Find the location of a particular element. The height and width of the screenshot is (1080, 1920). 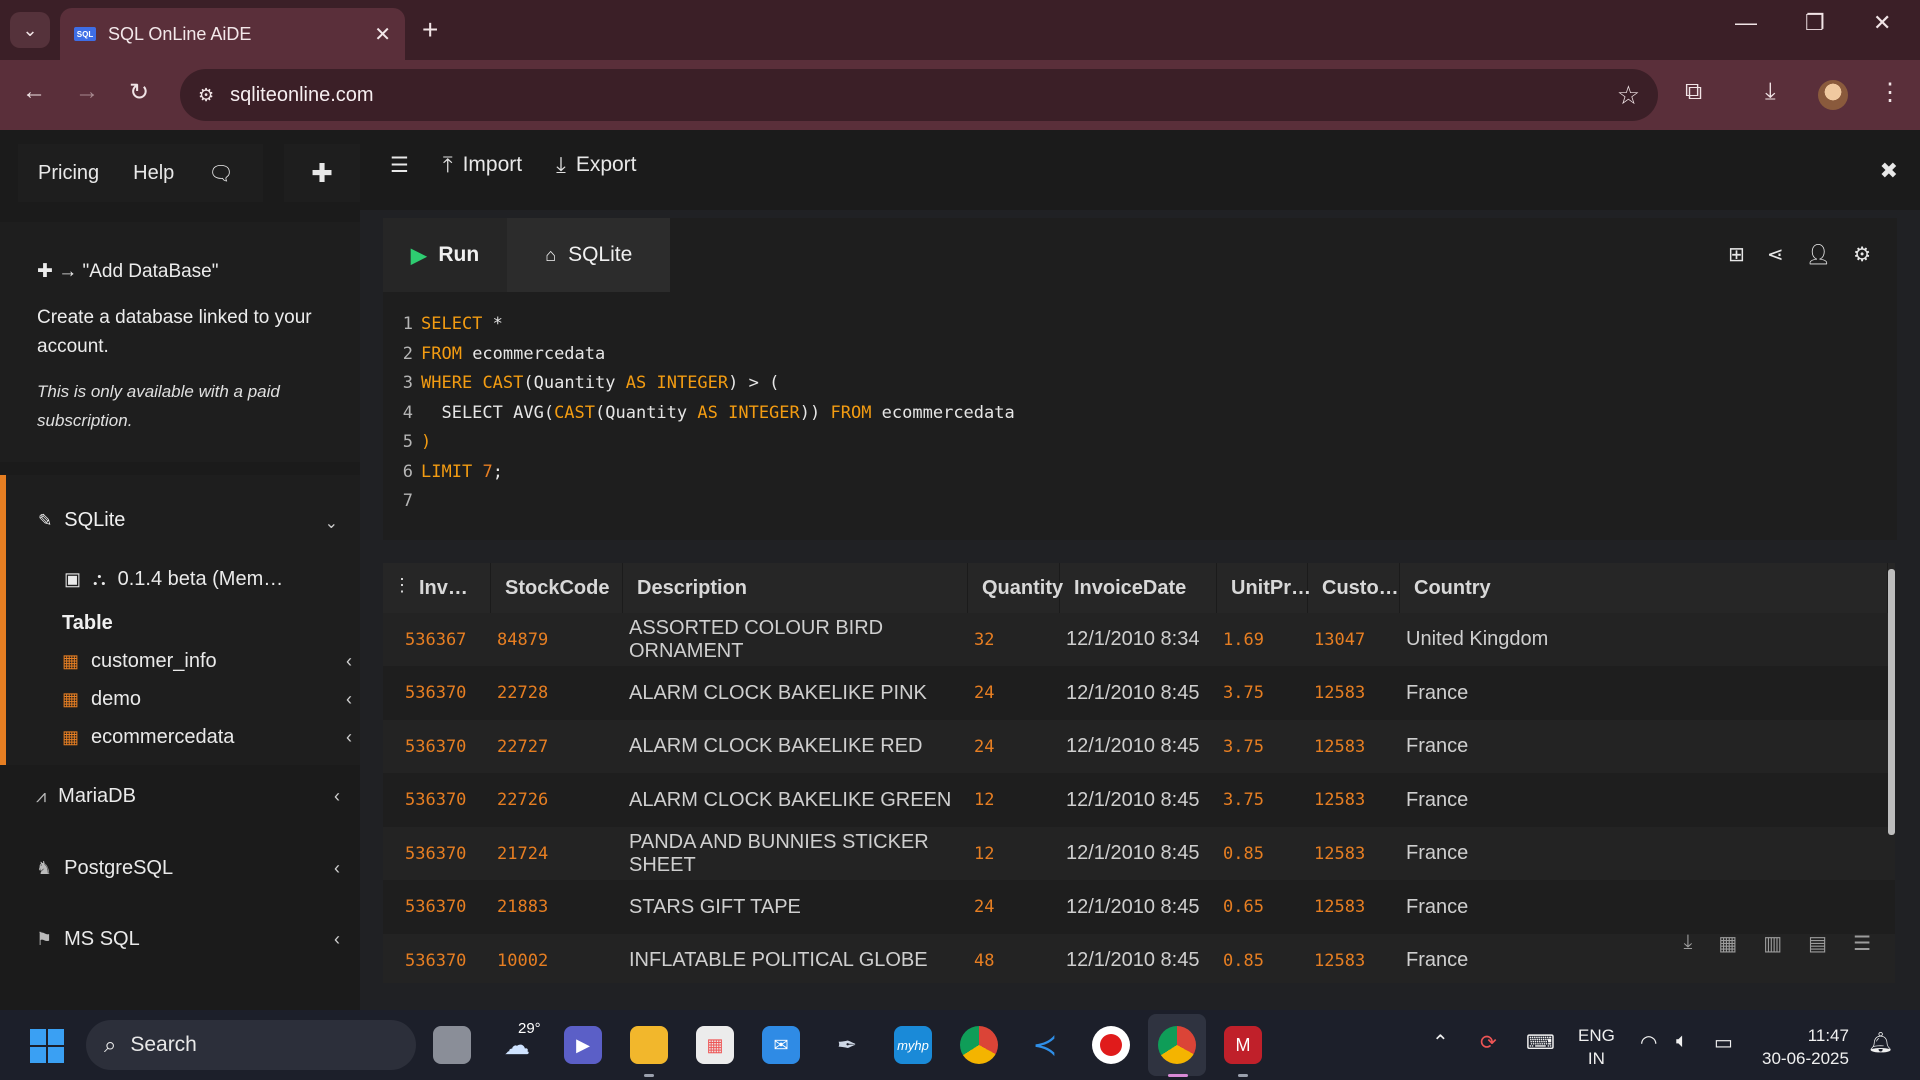

col-description-cell: ALARM CLOCK BAKELIKE RED is located at coordinates (801, 746).